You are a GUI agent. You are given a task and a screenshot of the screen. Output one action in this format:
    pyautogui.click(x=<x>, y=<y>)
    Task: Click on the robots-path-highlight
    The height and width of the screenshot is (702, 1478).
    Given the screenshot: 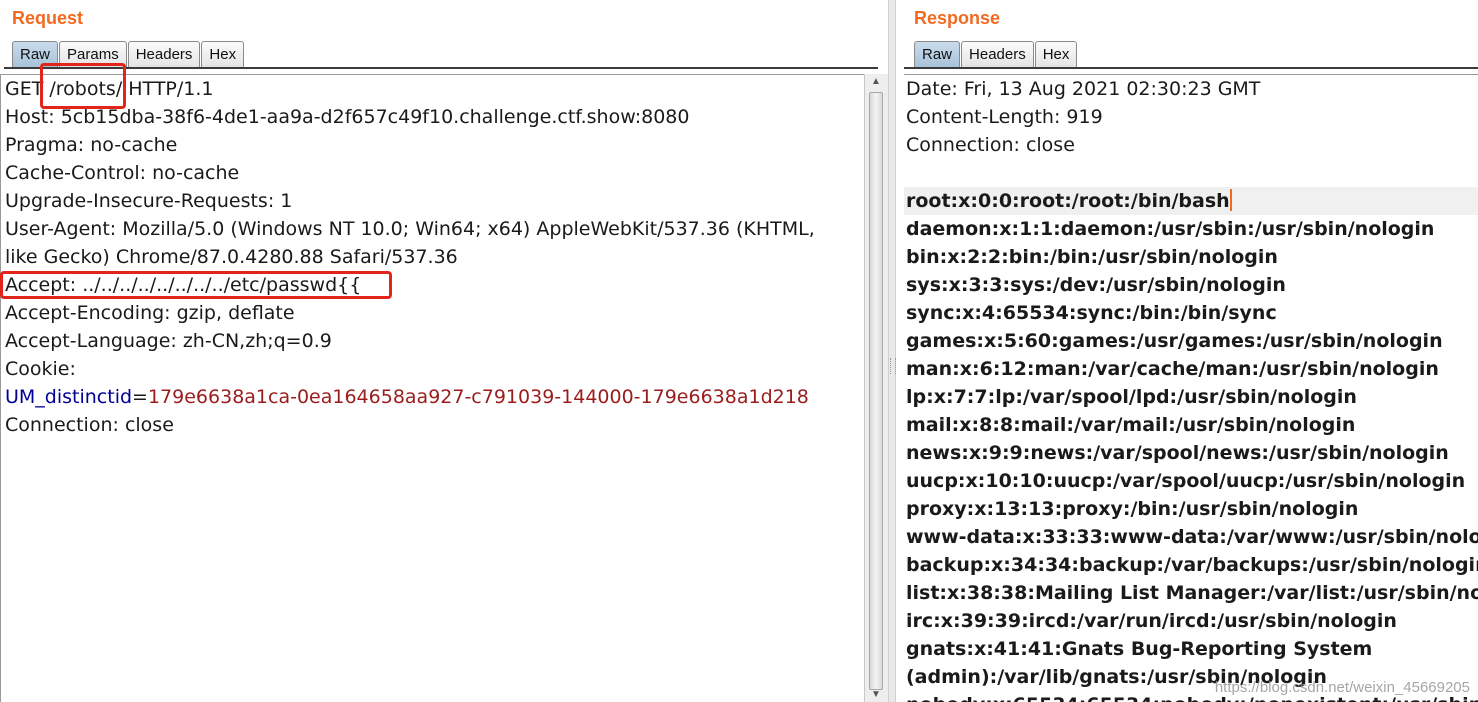 What is the action you would take?
    pyautogui.click(x=83, y=86)
    